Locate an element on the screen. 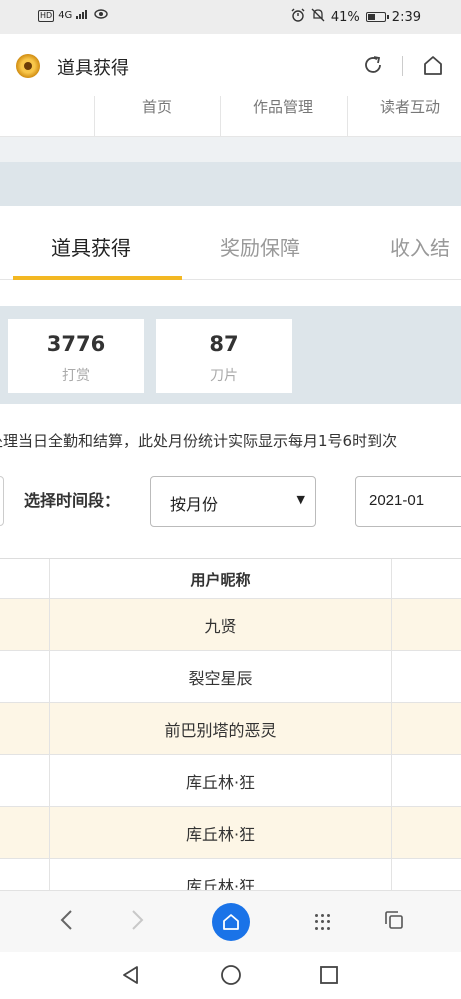  table-row: 裂空星辰 is located at coordinates (230, 677).